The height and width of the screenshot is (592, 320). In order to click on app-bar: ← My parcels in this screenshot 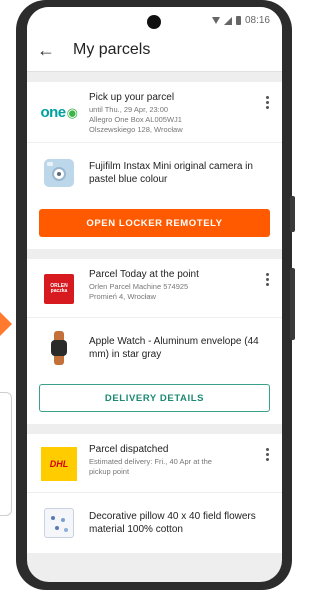, I will do `click(154, 50)`.